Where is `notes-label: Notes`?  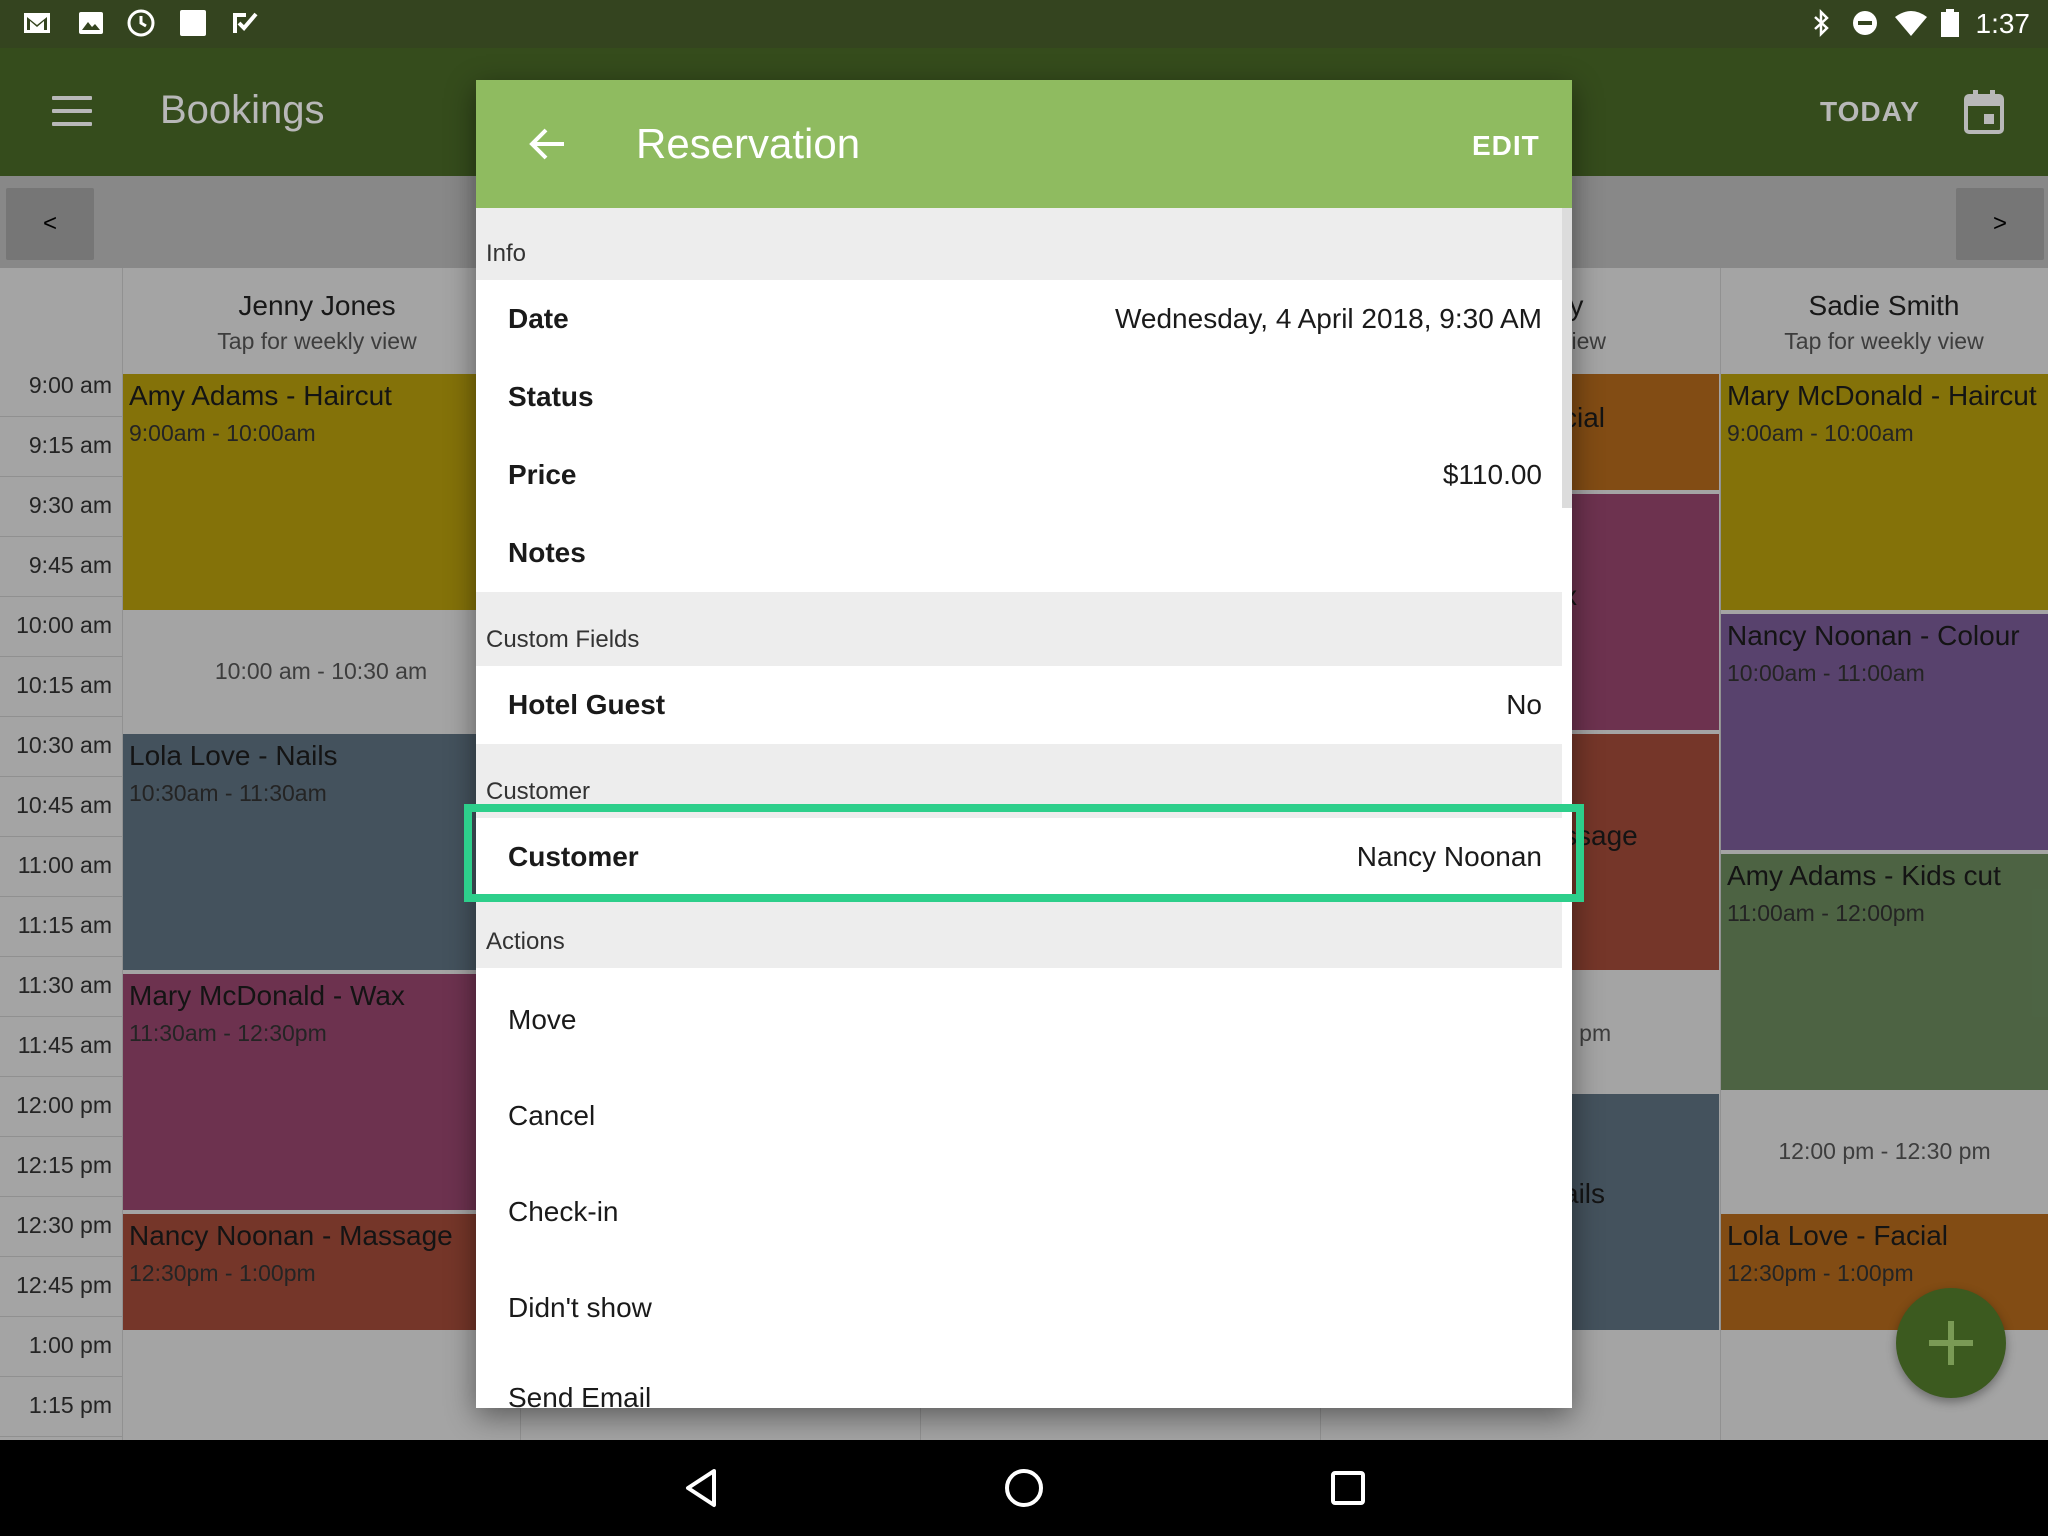 notes-label: Notes is located at coordinates (547, 552).